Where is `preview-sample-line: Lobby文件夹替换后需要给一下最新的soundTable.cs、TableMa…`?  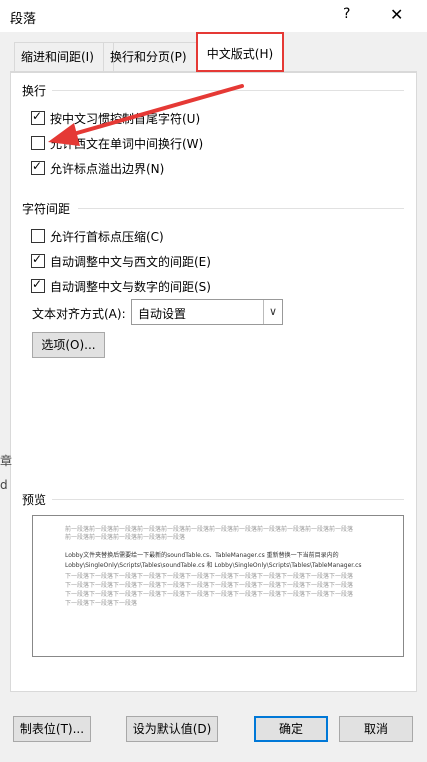 preview-sample-line: Lobby文件夹替换后需要给一下最新的soundTable.cs、TableMa… is located at coordinates (202, 555).